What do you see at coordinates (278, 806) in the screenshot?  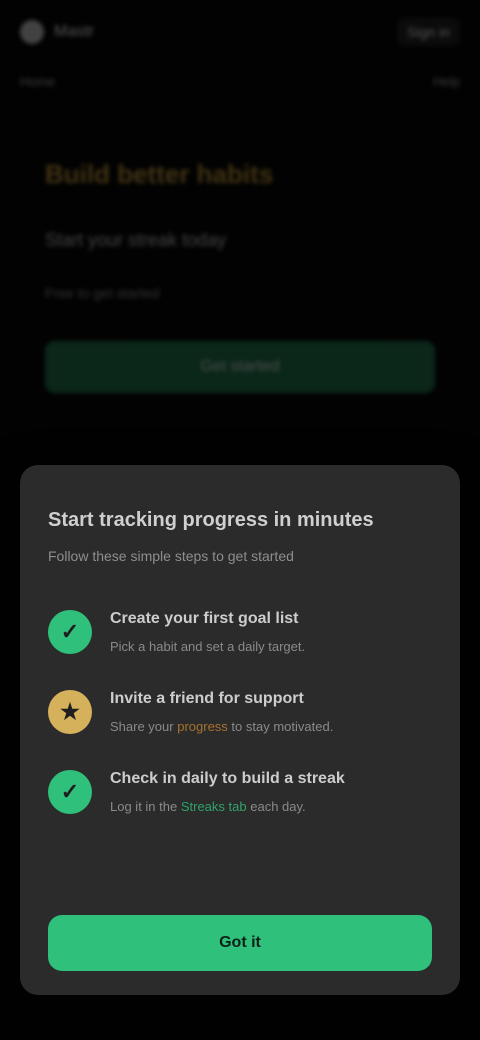 I see `step-desc-suffix: each day.` at bounding box center [278, 806].